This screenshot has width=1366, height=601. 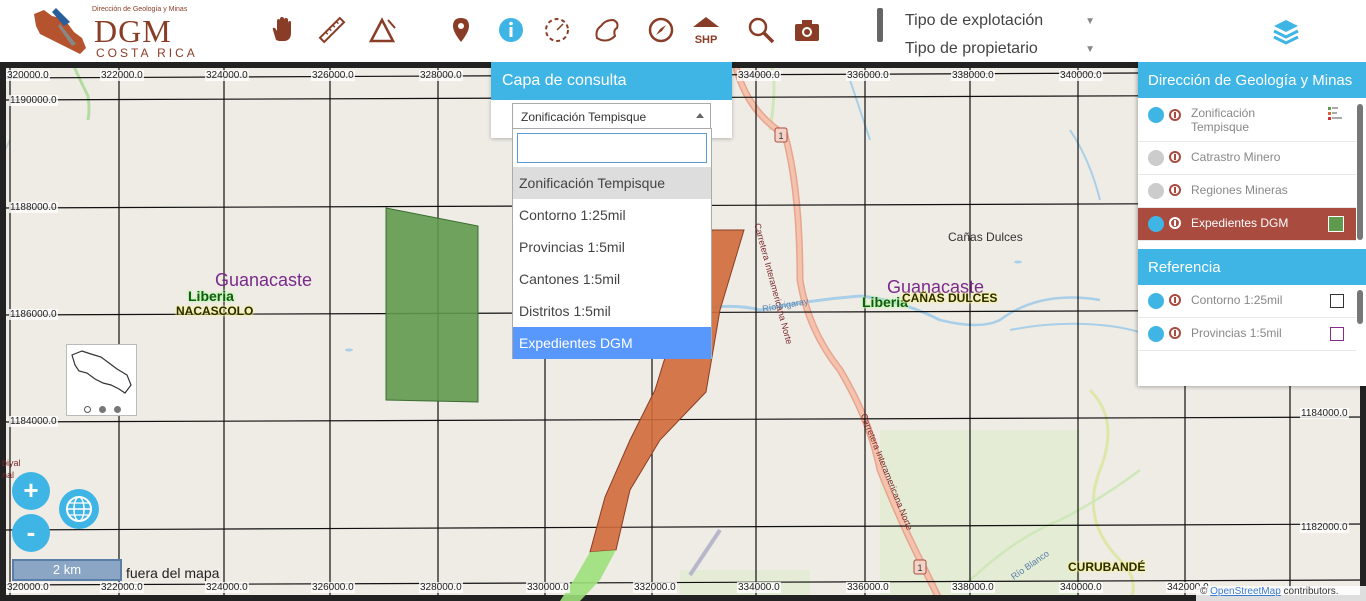 I want to click on compass-button, so click(x=661, y=30).